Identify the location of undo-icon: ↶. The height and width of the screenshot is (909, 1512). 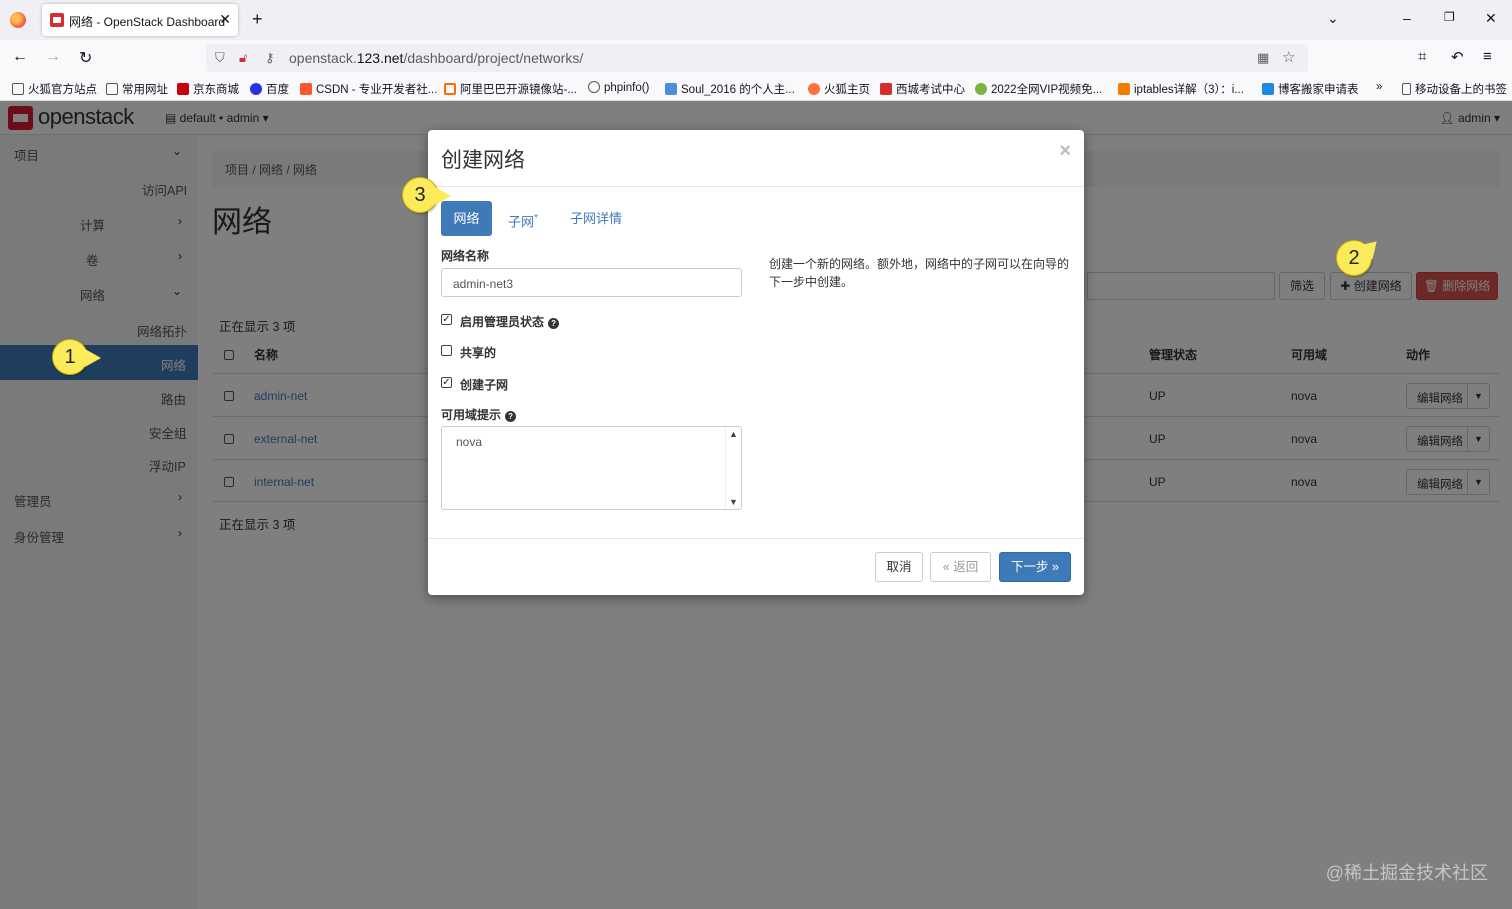
(1457, 57).